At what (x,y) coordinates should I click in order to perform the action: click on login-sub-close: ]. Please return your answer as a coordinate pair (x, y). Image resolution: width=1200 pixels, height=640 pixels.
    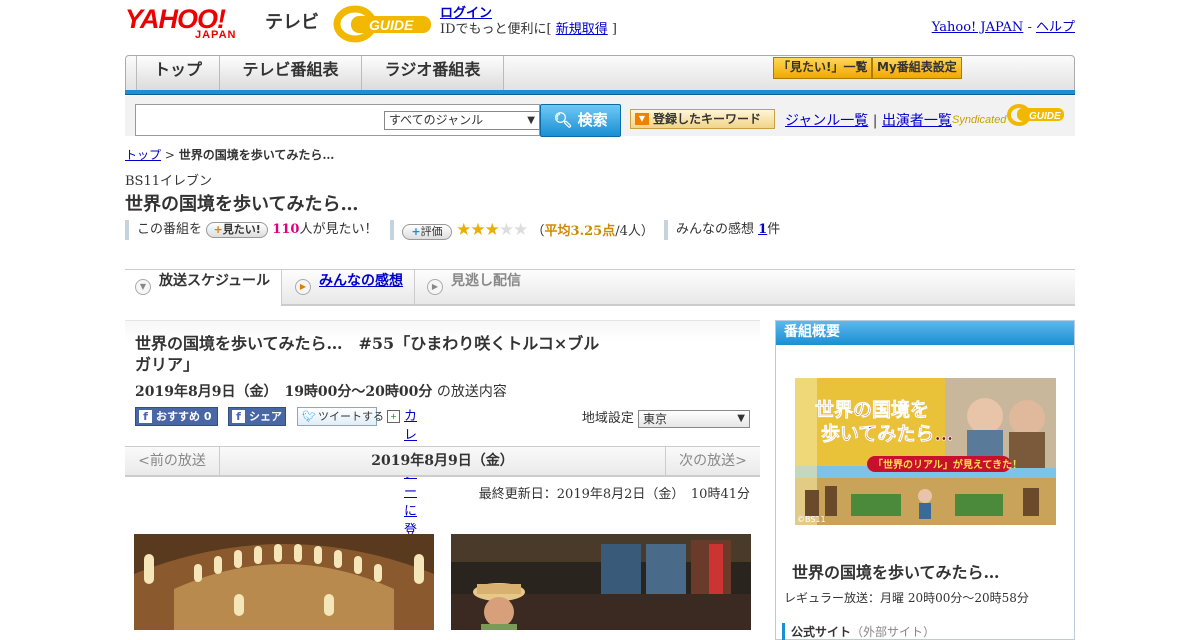
    Looking at the image, I should click on (612, 29).